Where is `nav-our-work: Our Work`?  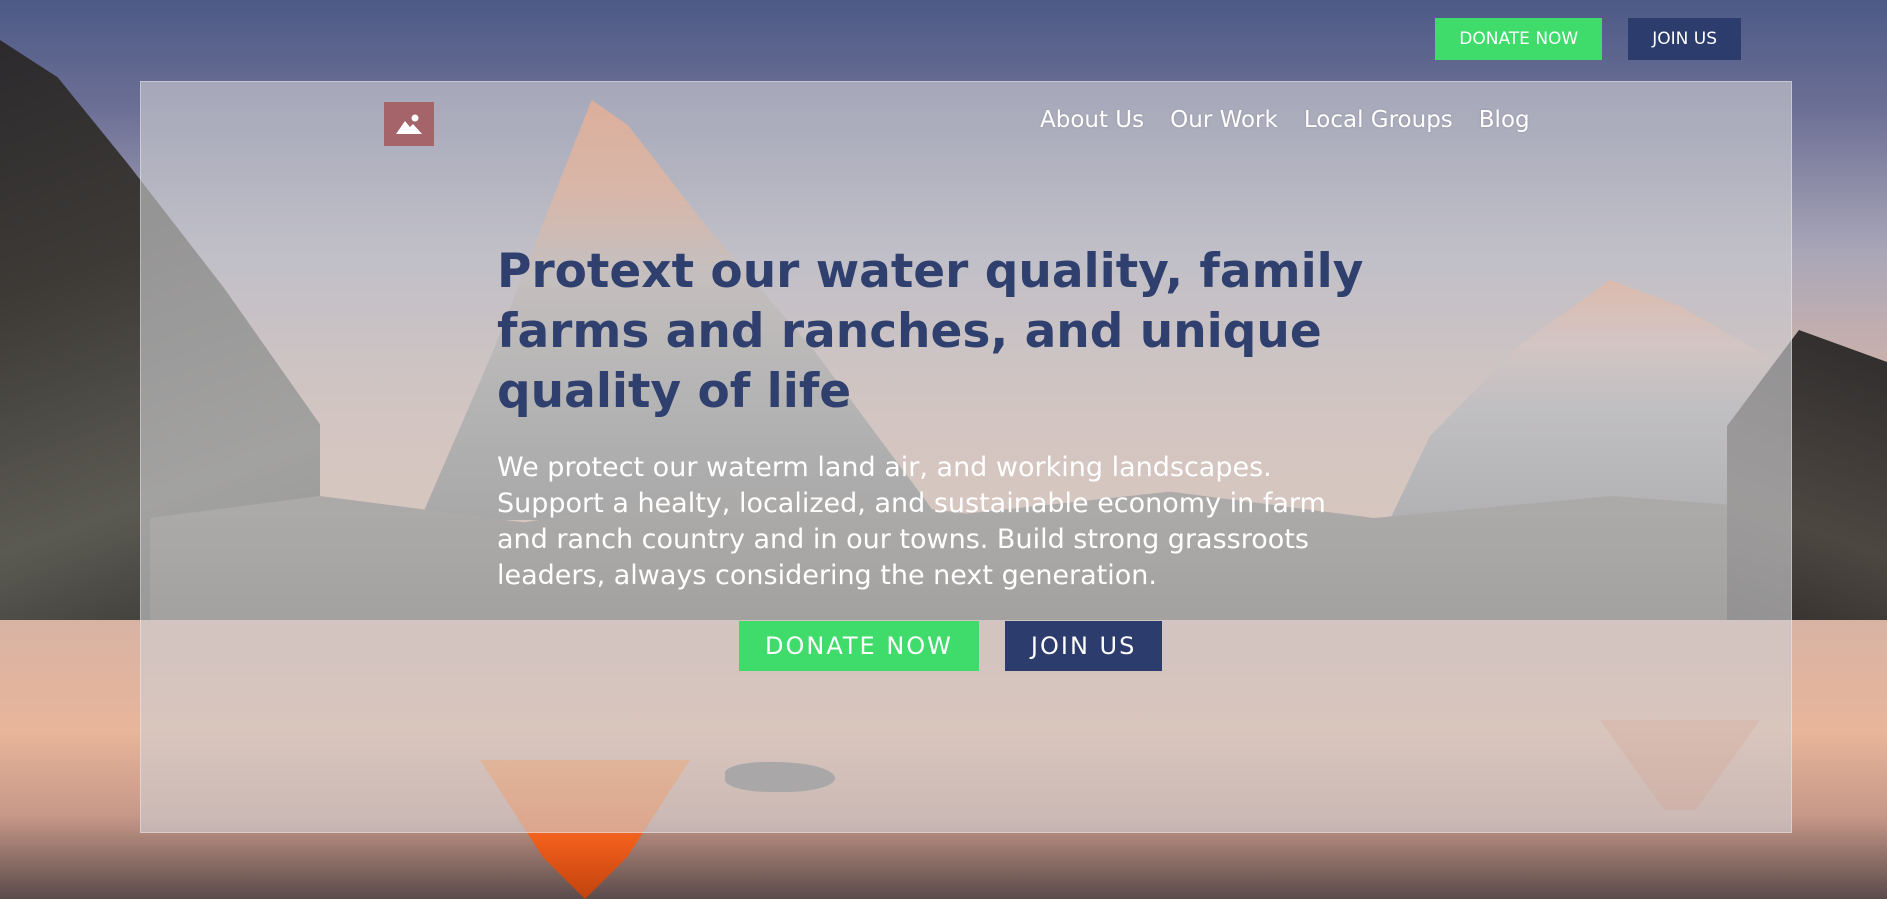 nav-our-work: Our Work is located at coordinates (1224, 120).